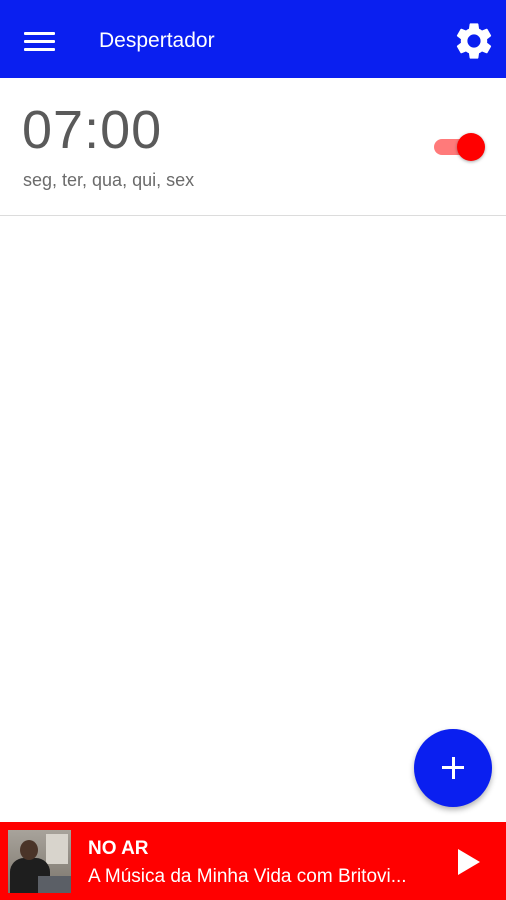 This screenshot has width=506, height=900. What do you see at coordinates (57, 849) in the screenshot?
I see `thumbnail-panel` at bounding box center [57, 849].